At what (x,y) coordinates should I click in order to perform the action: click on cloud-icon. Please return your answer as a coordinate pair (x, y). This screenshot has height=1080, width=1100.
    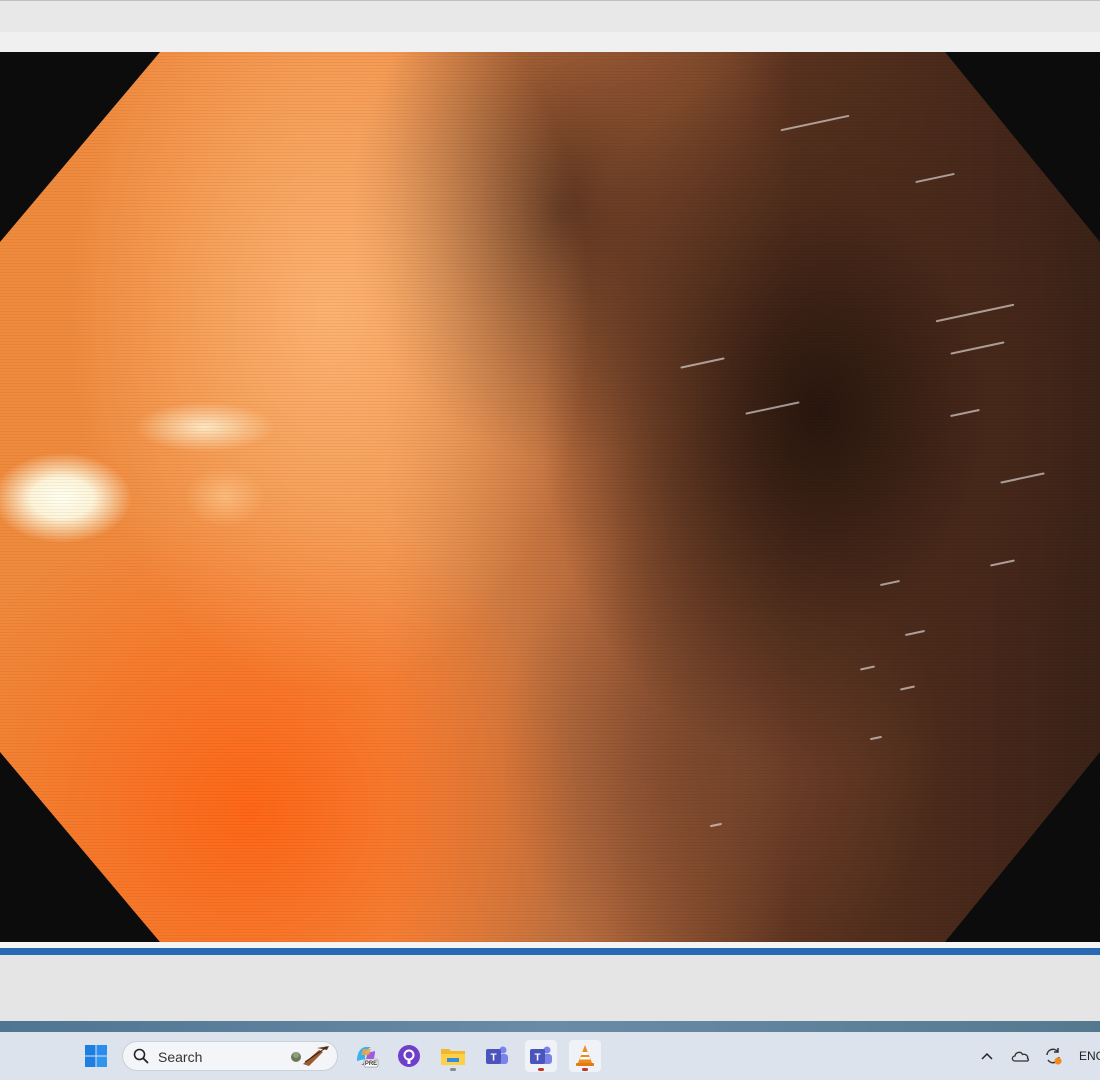
    Looking at the image, I should click on (1020, 1056).